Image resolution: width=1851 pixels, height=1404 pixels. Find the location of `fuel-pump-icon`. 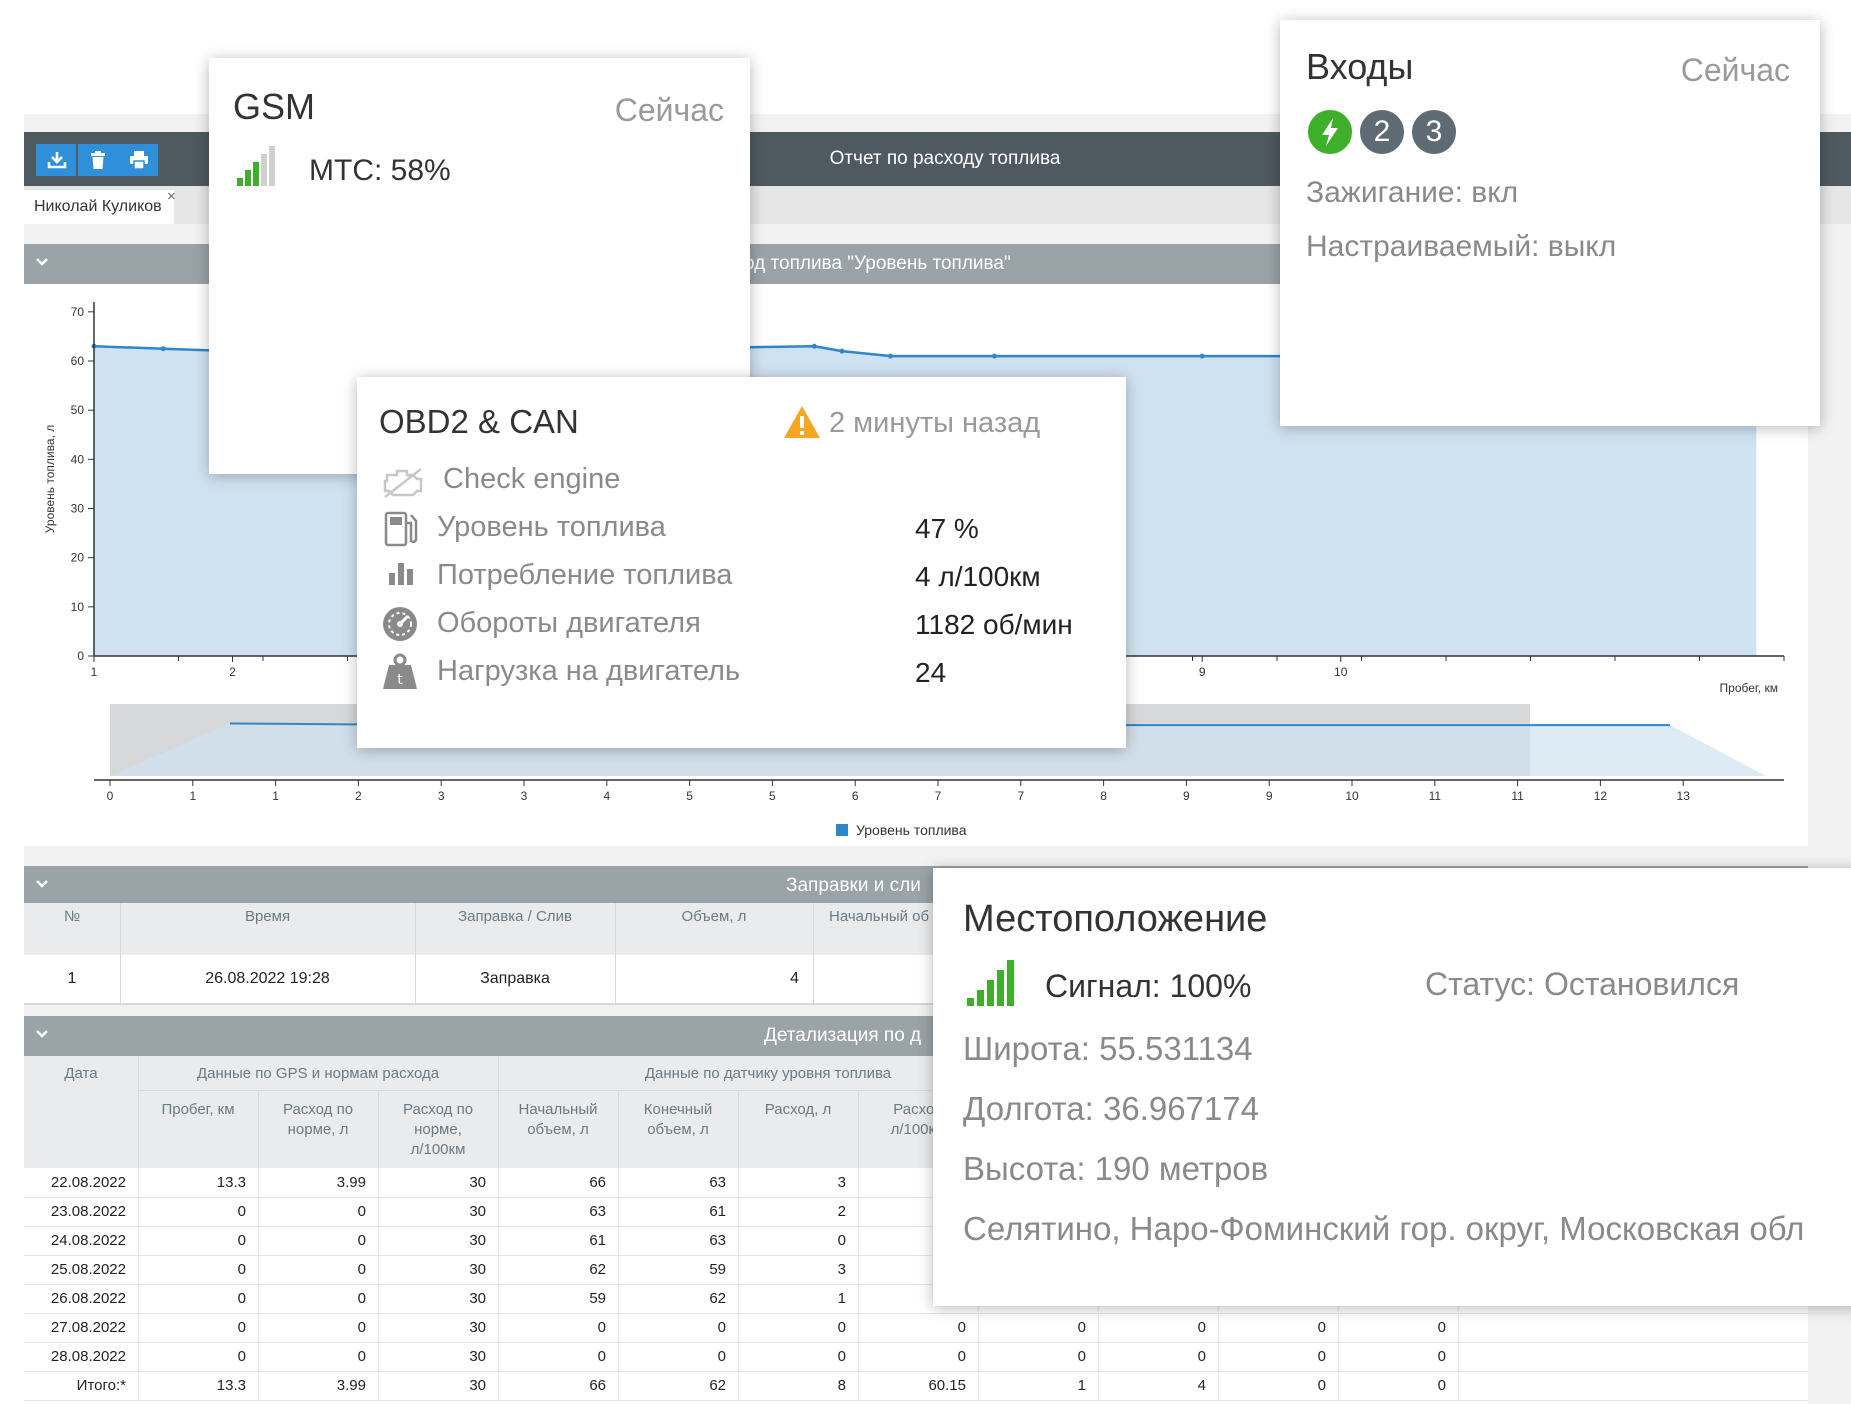

fuel-pump-icon is located at coordinates (401, 529).